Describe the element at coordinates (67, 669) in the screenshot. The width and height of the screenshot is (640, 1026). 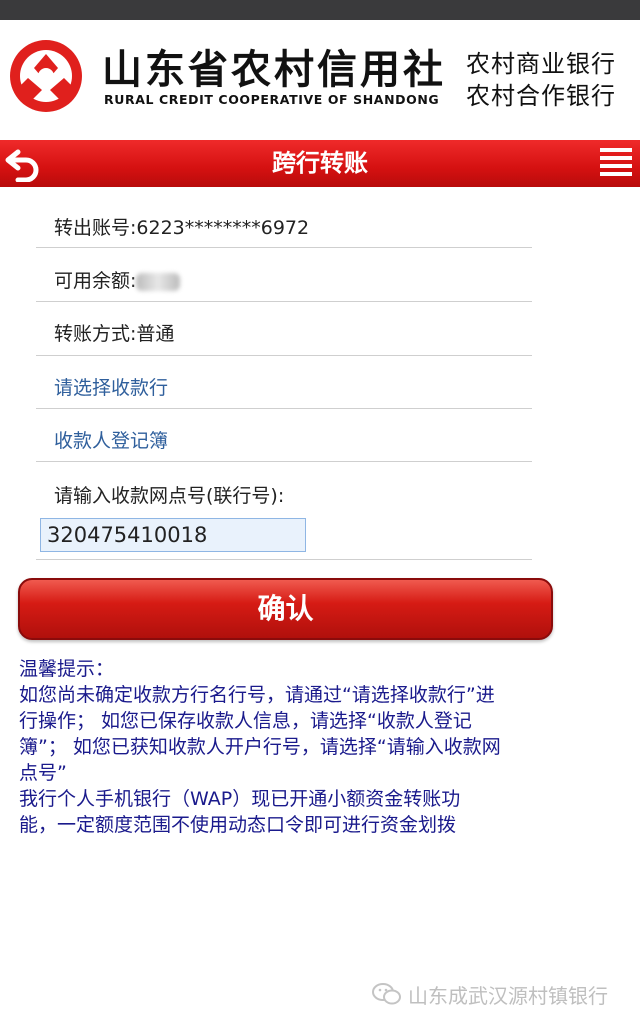
I see `tips-title: 温馨提示：` at that location.